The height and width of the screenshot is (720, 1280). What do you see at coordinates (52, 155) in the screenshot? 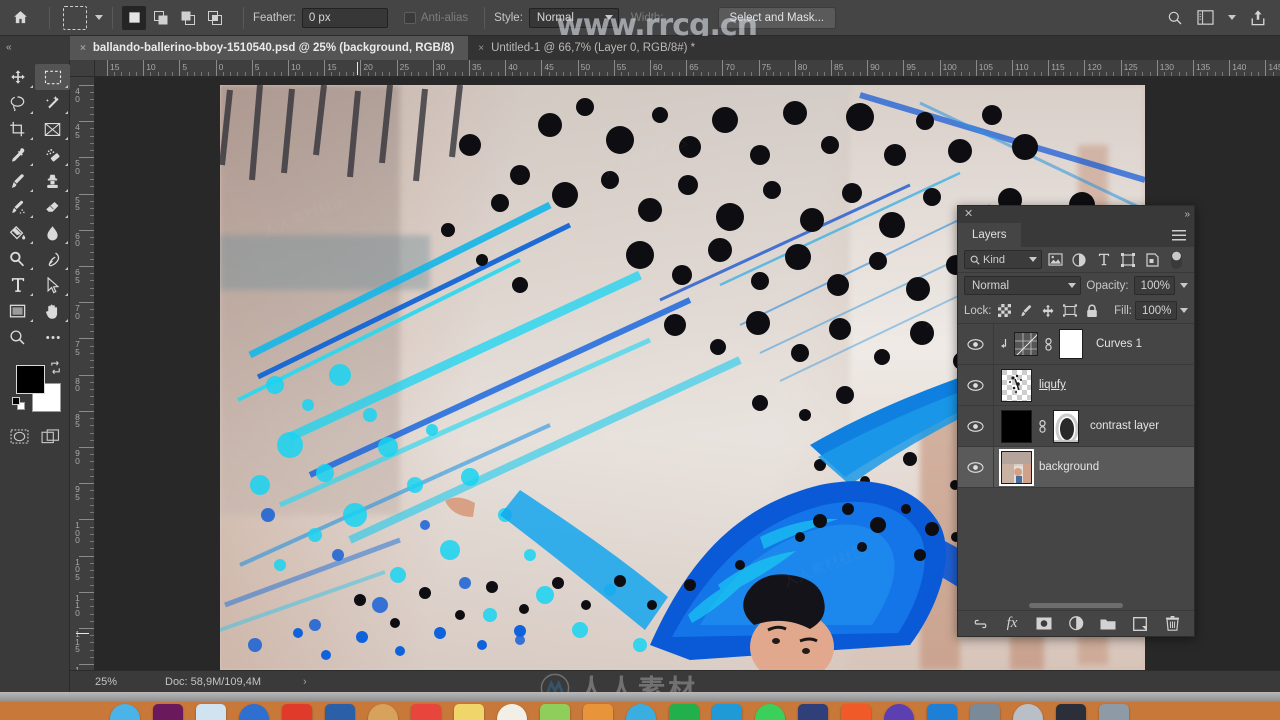
I see `spot-healing-brush-tool` at bounding box center [52, 155].